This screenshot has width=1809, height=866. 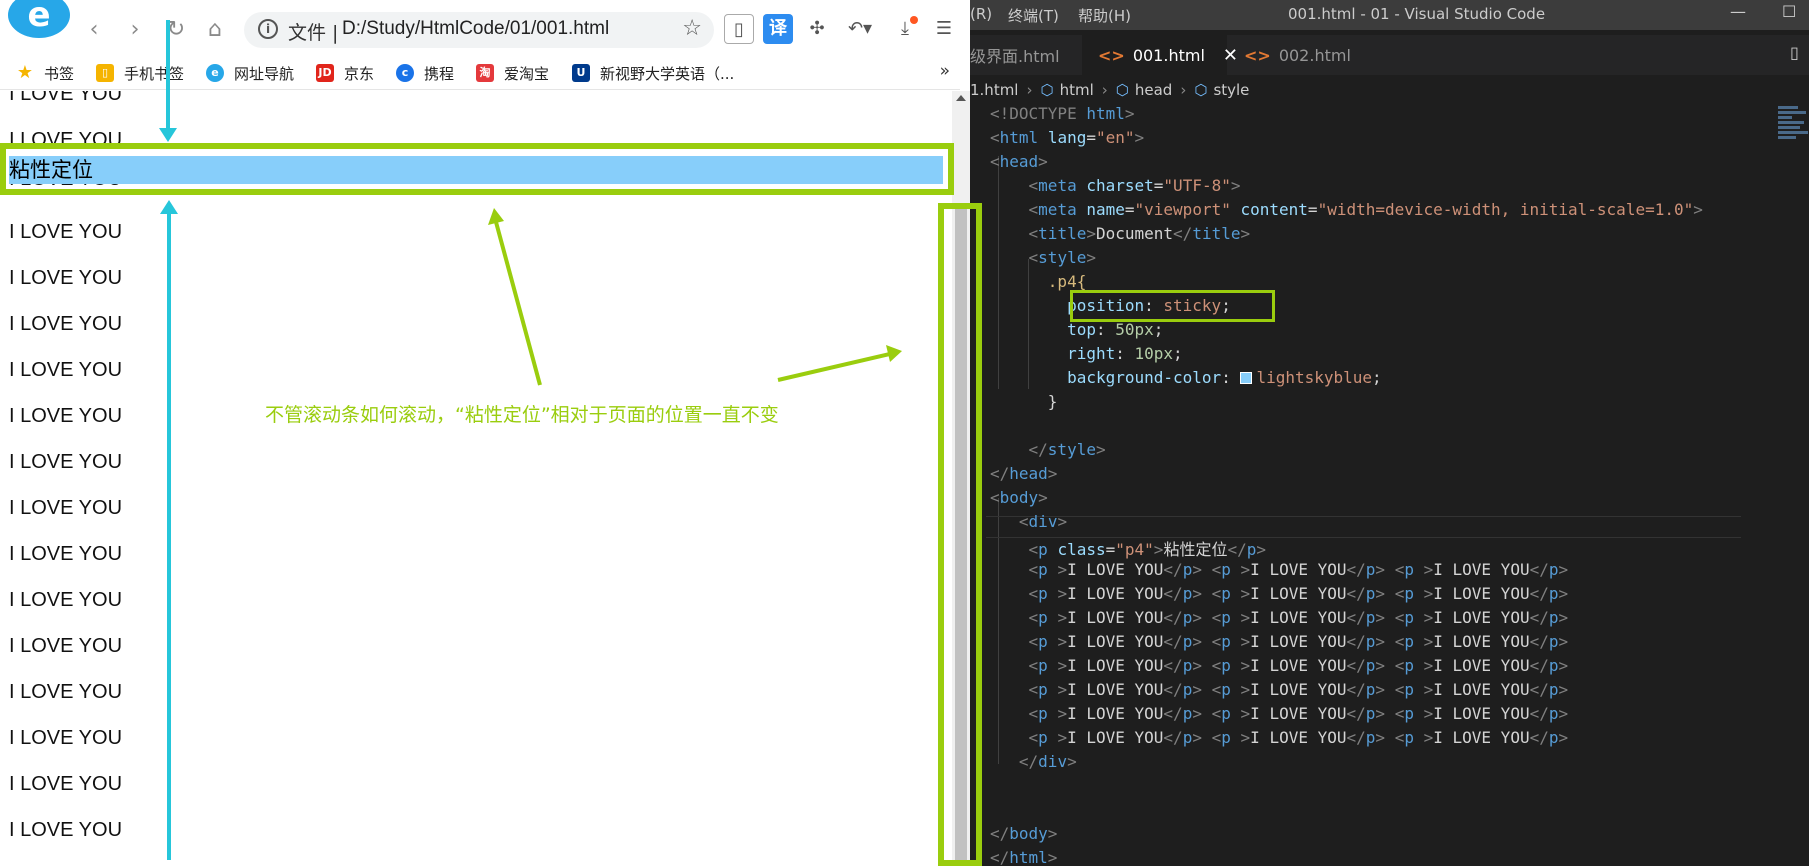 What do you see at coordinates (215, 30) in the screenshot?
I see `home-button: ⌂` at bounding box center [215, 30].